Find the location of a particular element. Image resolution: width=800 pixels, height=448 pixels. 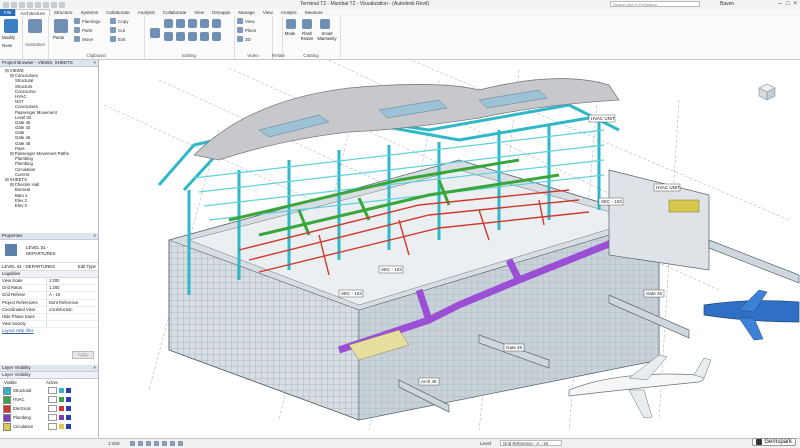

rotate-icon is located at coordinates (168, 23).